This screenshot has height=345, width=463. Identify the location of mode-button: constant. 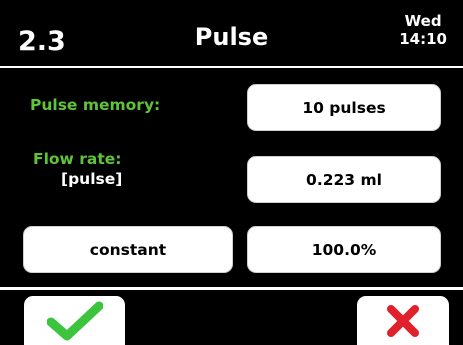
(128, 249).